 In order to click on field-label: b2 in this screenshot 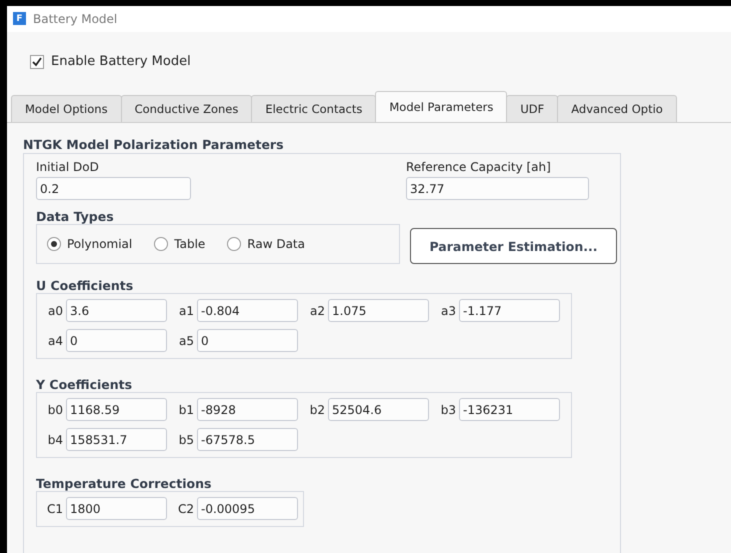, I will do `click(316, 409)`.